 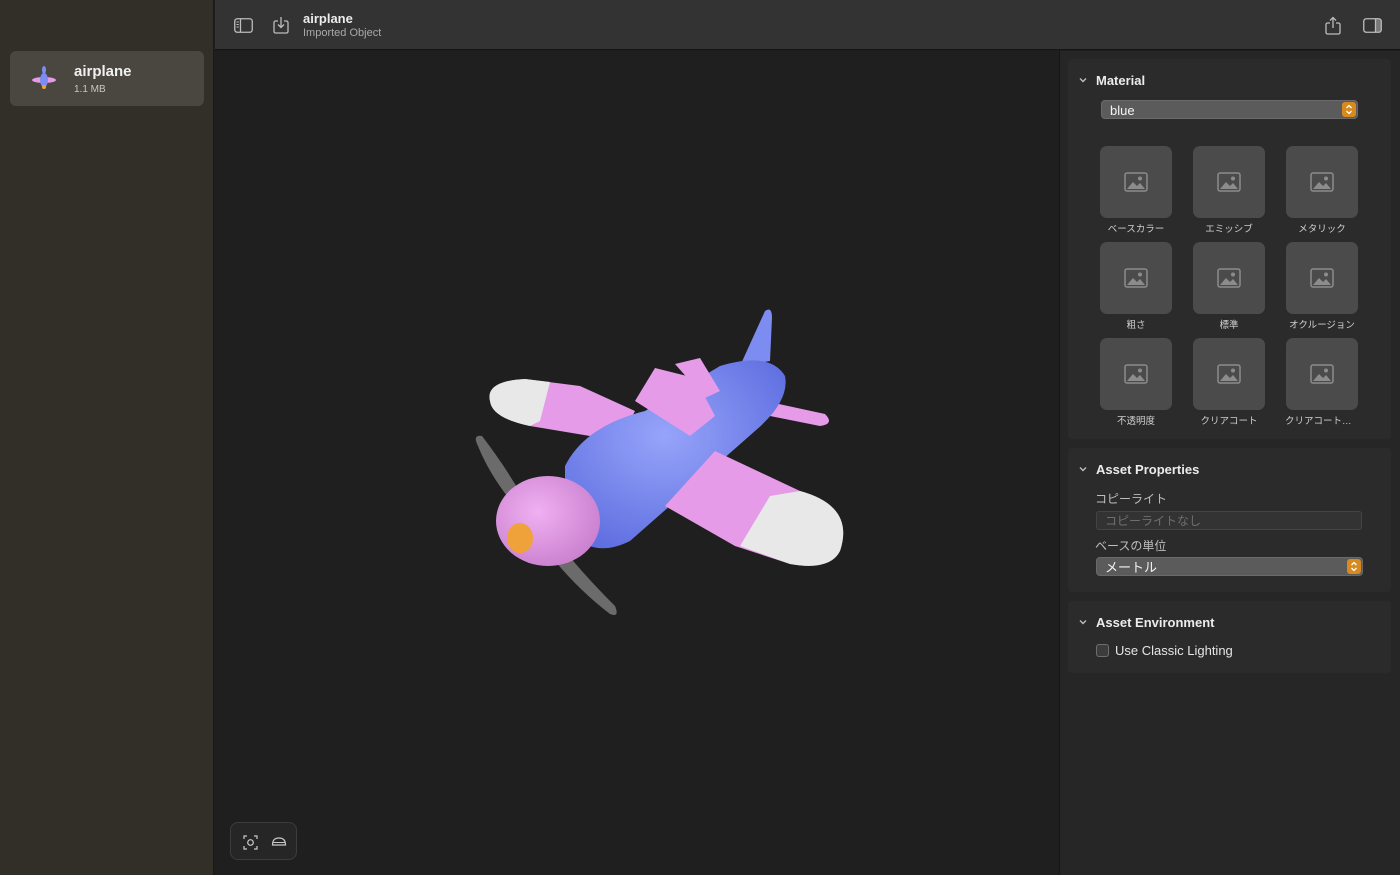 I want to click on environment-button, so click(x=279, y=842).